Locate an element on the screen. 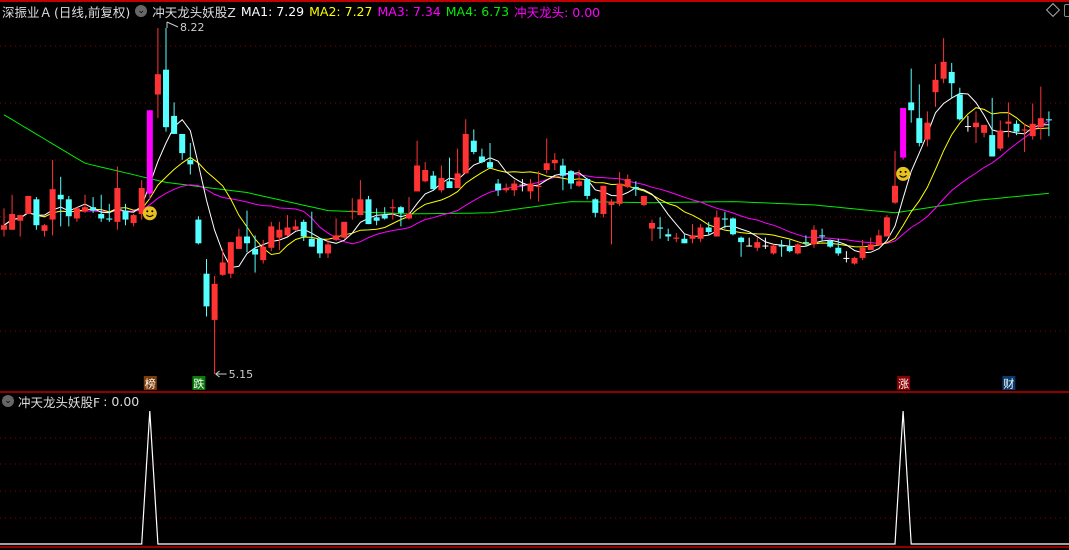  event-marker-label: 涨 is located at coordinates (903, 384).